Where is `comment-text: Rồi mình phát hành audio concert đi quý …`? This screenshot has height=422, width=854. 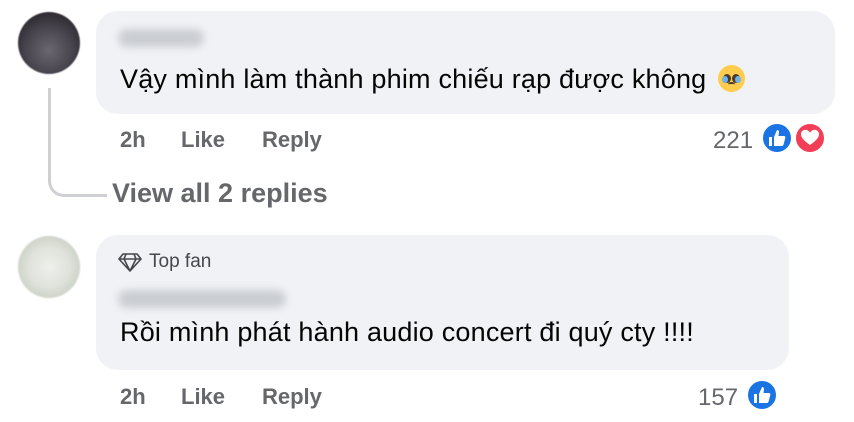 comment-text: Rồi mình phát hành audio concert đi quý … is located at coordinates (407, 332).